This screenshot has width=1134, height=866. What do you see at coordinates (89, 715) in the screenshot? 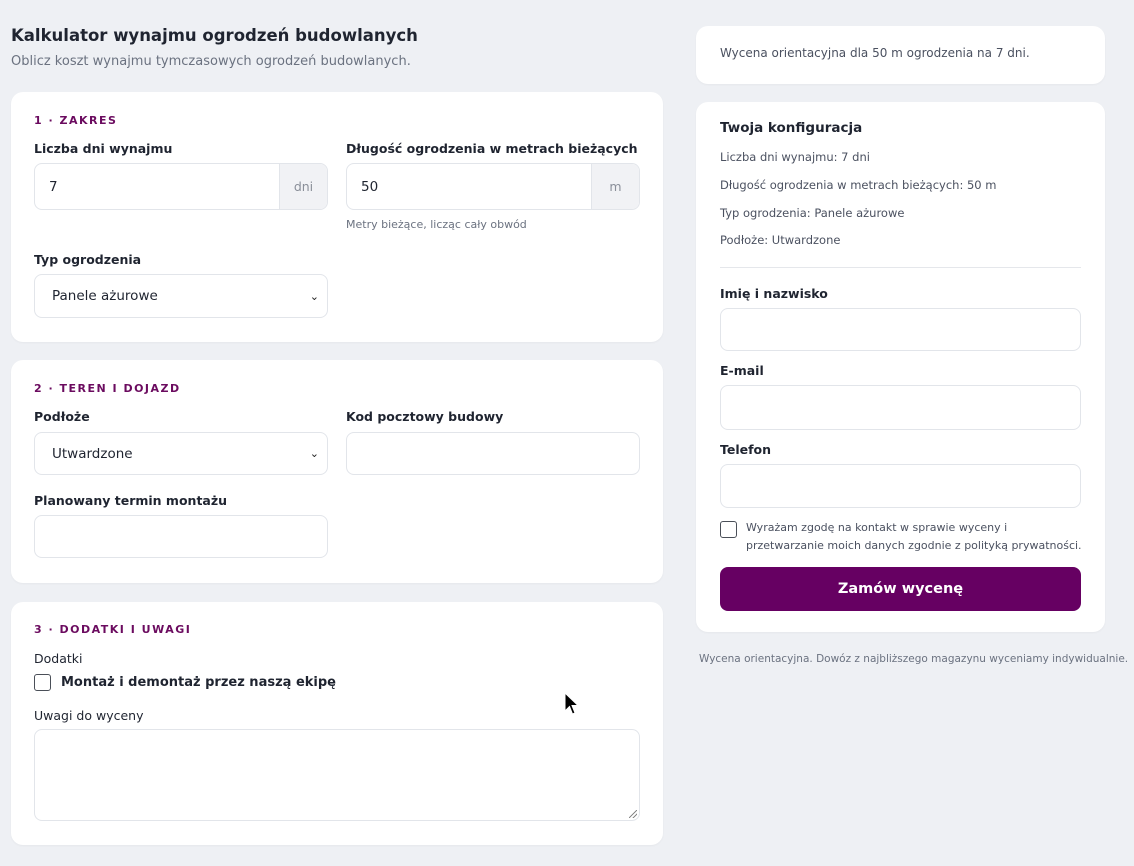
I see `notes-label: Uwagi do wyceny` at bounding box center [89, 715].